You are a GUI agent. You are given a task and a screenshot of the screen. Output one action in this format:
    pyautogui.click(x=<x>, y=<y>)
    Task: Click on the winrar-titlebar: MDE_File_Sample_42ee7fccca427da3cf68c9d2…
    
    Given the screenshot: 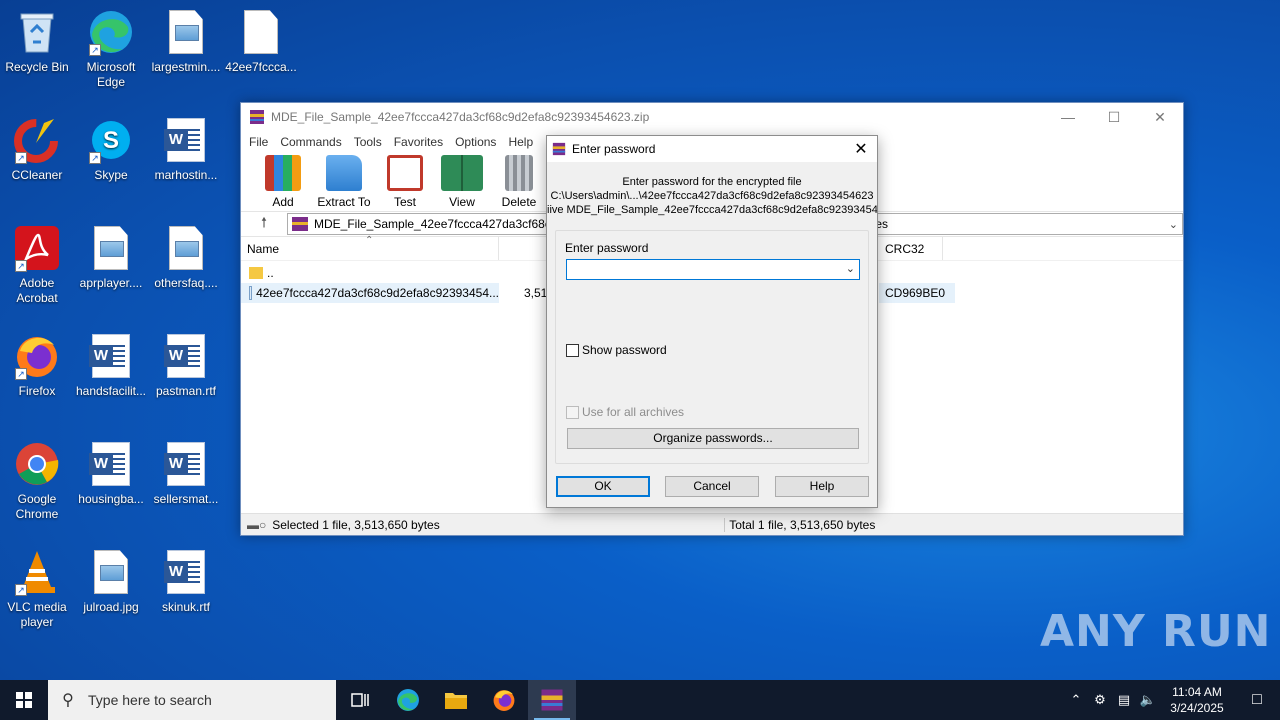 What is the action you would take?
    pyautogui.click(x=712, y=117)
    